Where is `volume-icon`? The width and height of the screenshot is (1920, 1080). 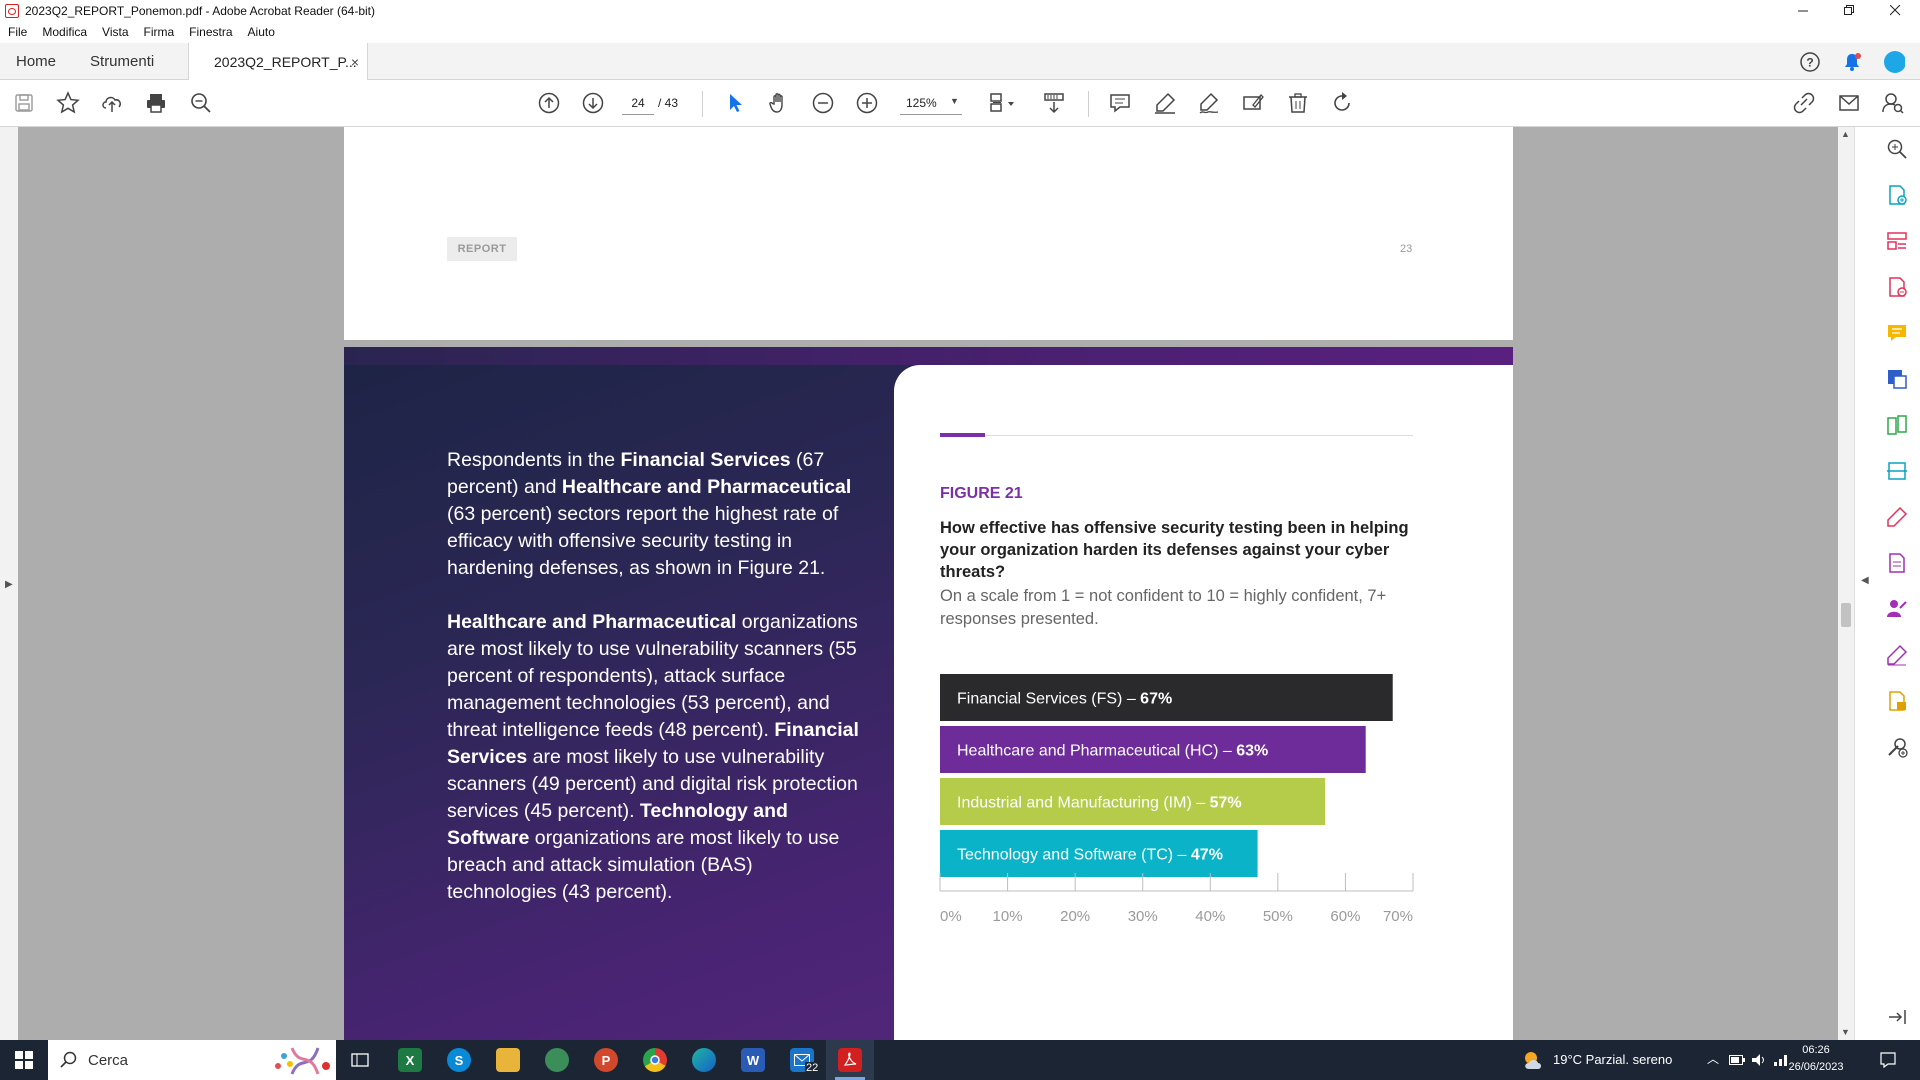 volume-icon is located at coordinates (1759, 1060).